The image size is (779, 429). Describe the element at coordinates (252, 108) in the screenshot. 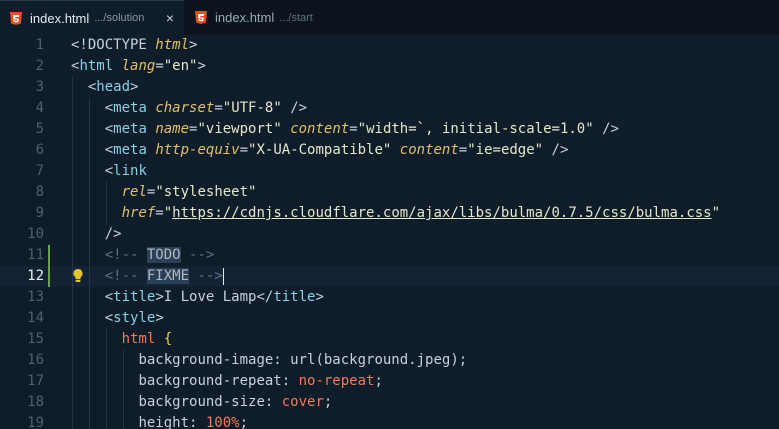

I see `code-token: "UTF-8"` at that location.